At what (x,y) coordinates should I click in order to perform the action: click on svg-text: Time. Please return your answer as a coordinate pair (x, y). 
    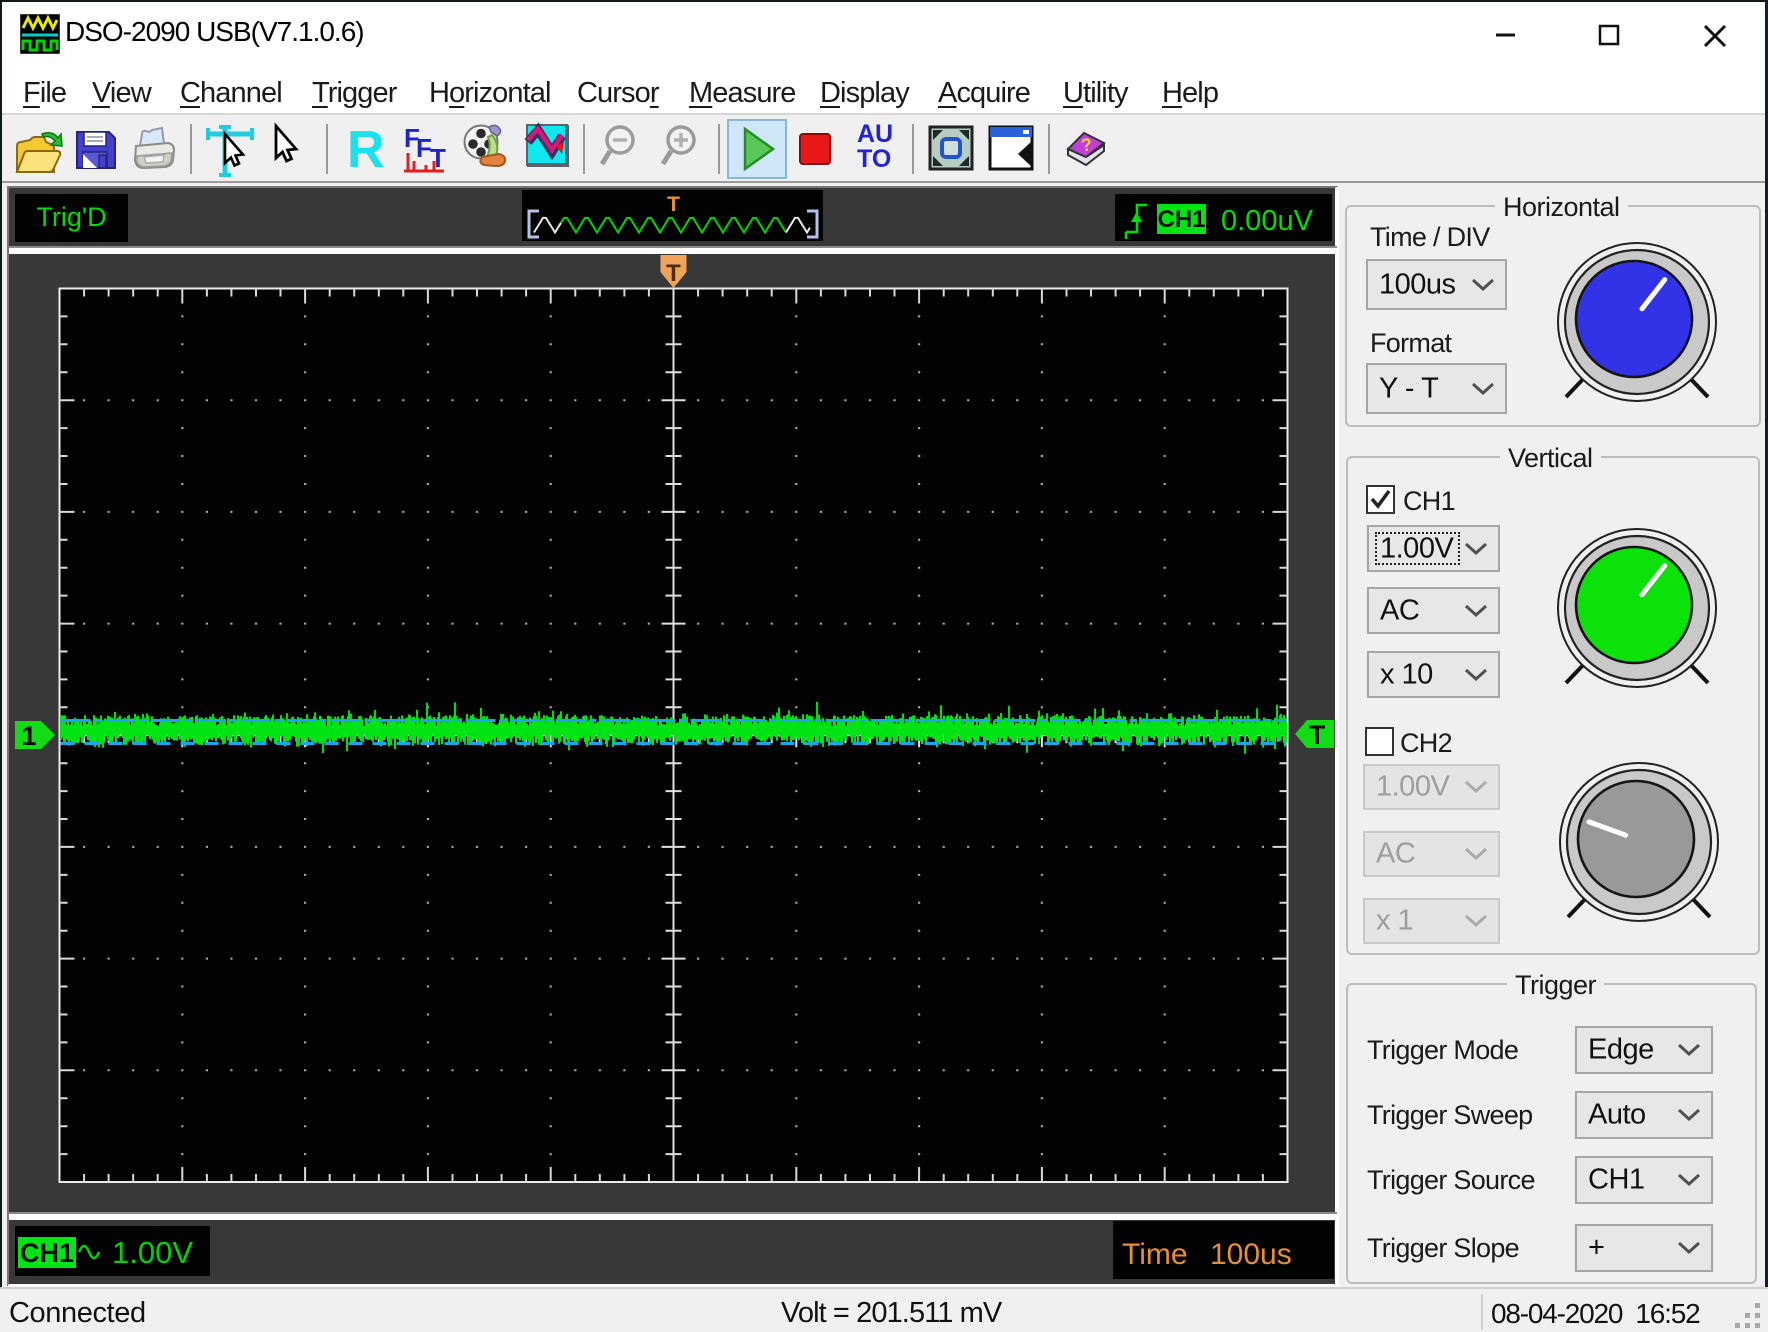
    Looking at the image, I should click on (1155, 1254).